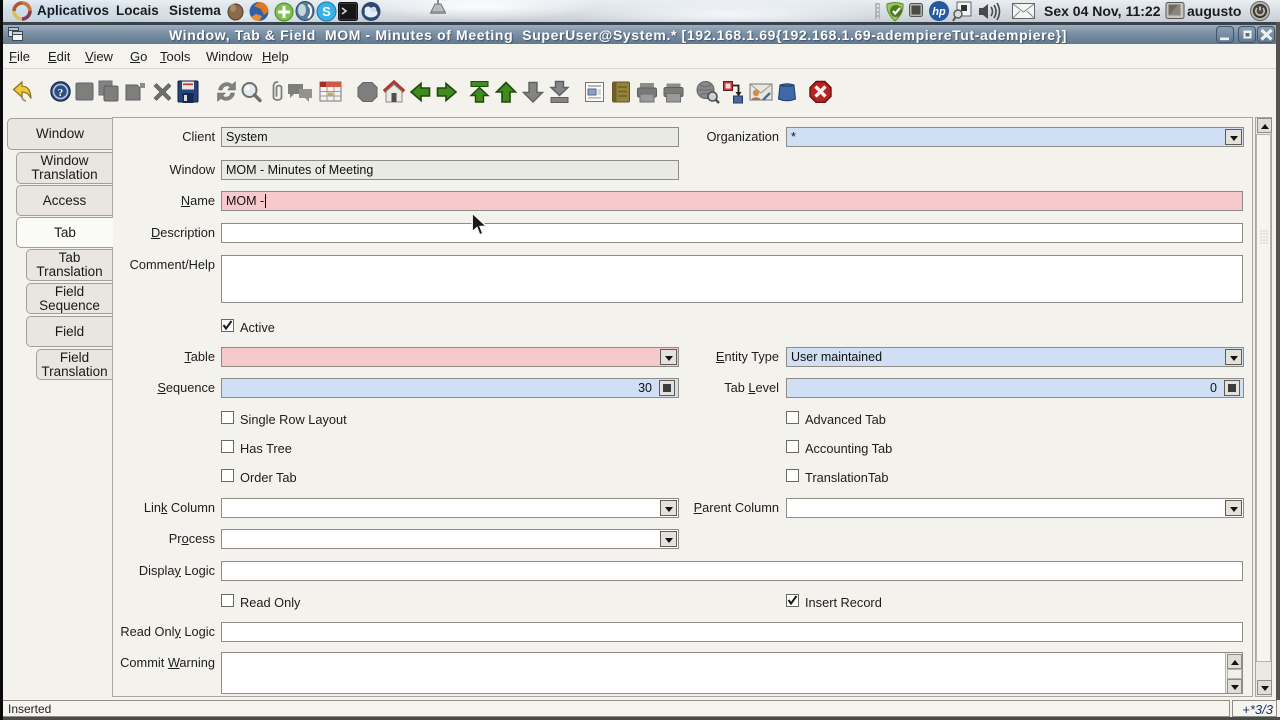  I want to click on svg-text: hp, so click(939, 12).